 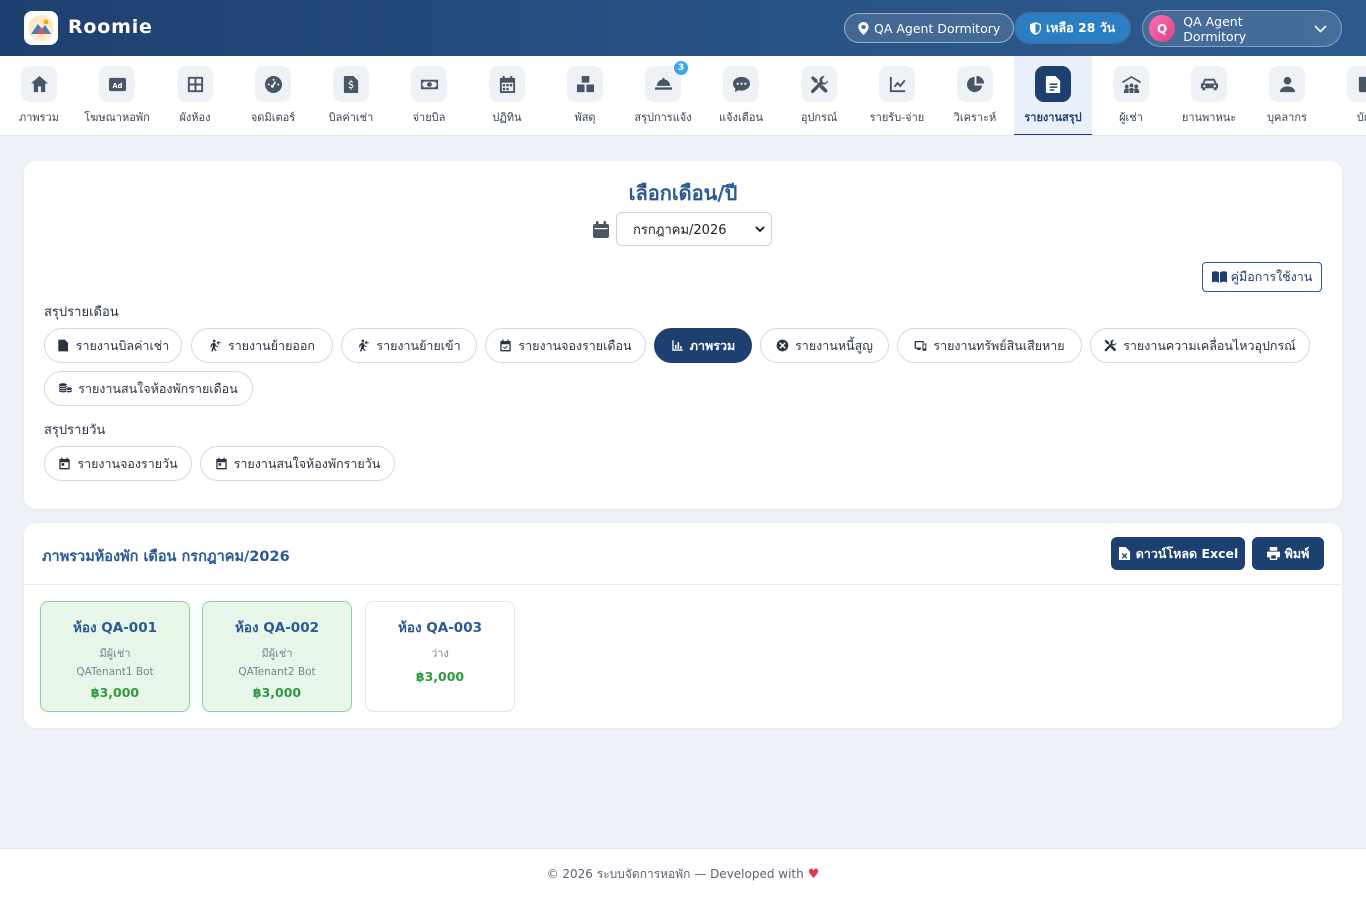 I want to click on nav-label: สรุปการแจ้ง, so click(x=663, y=117).